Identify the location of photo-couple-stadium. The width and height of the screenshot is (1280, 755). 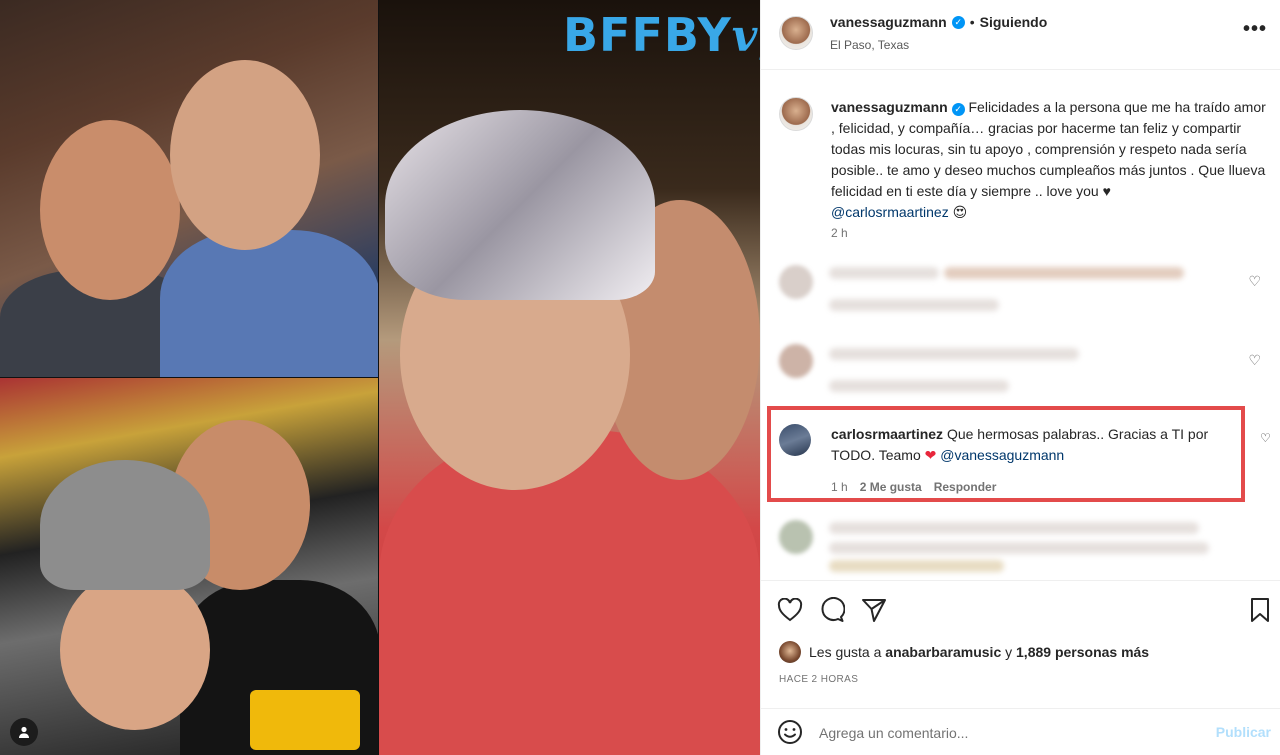
(189, 566).